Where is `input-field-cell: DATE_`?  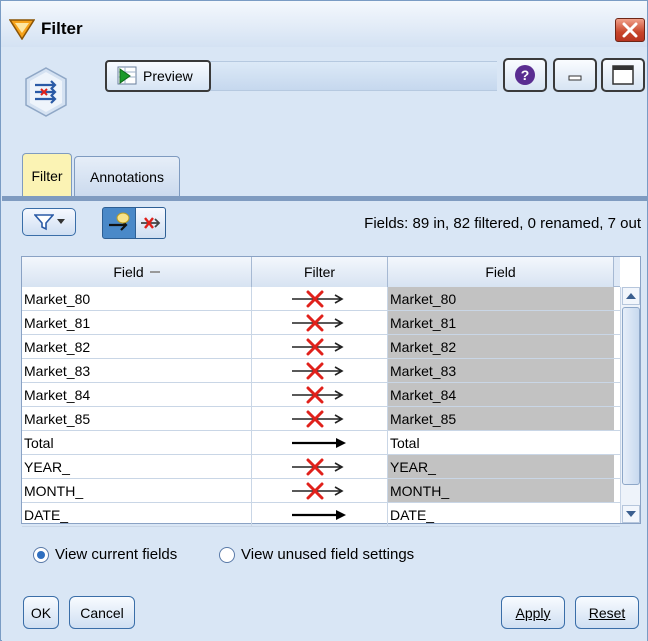 input-field-cell: DATE_ is located at coordinates (137, 514).